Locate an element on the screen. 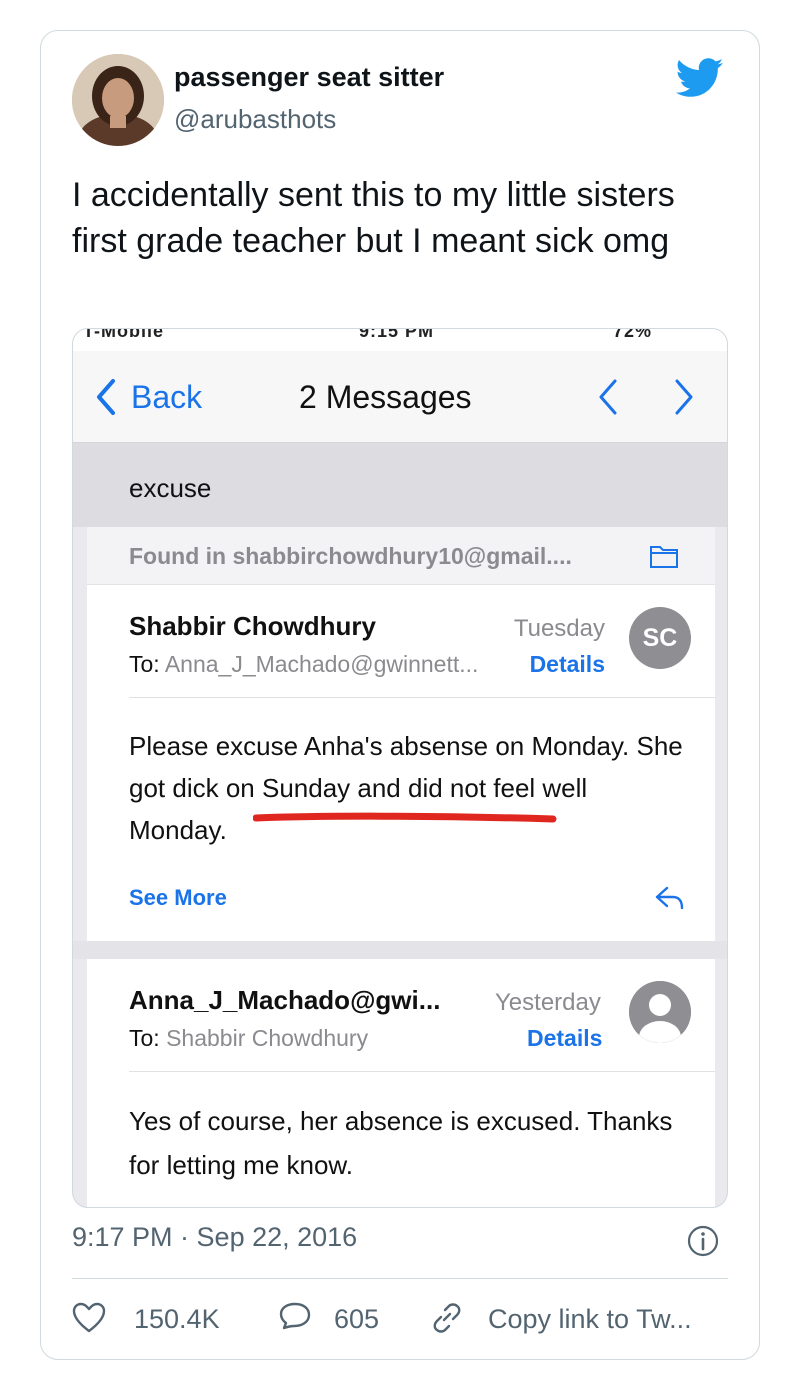  carrier-label: T-Mobile is located at coordinates (123, 335).